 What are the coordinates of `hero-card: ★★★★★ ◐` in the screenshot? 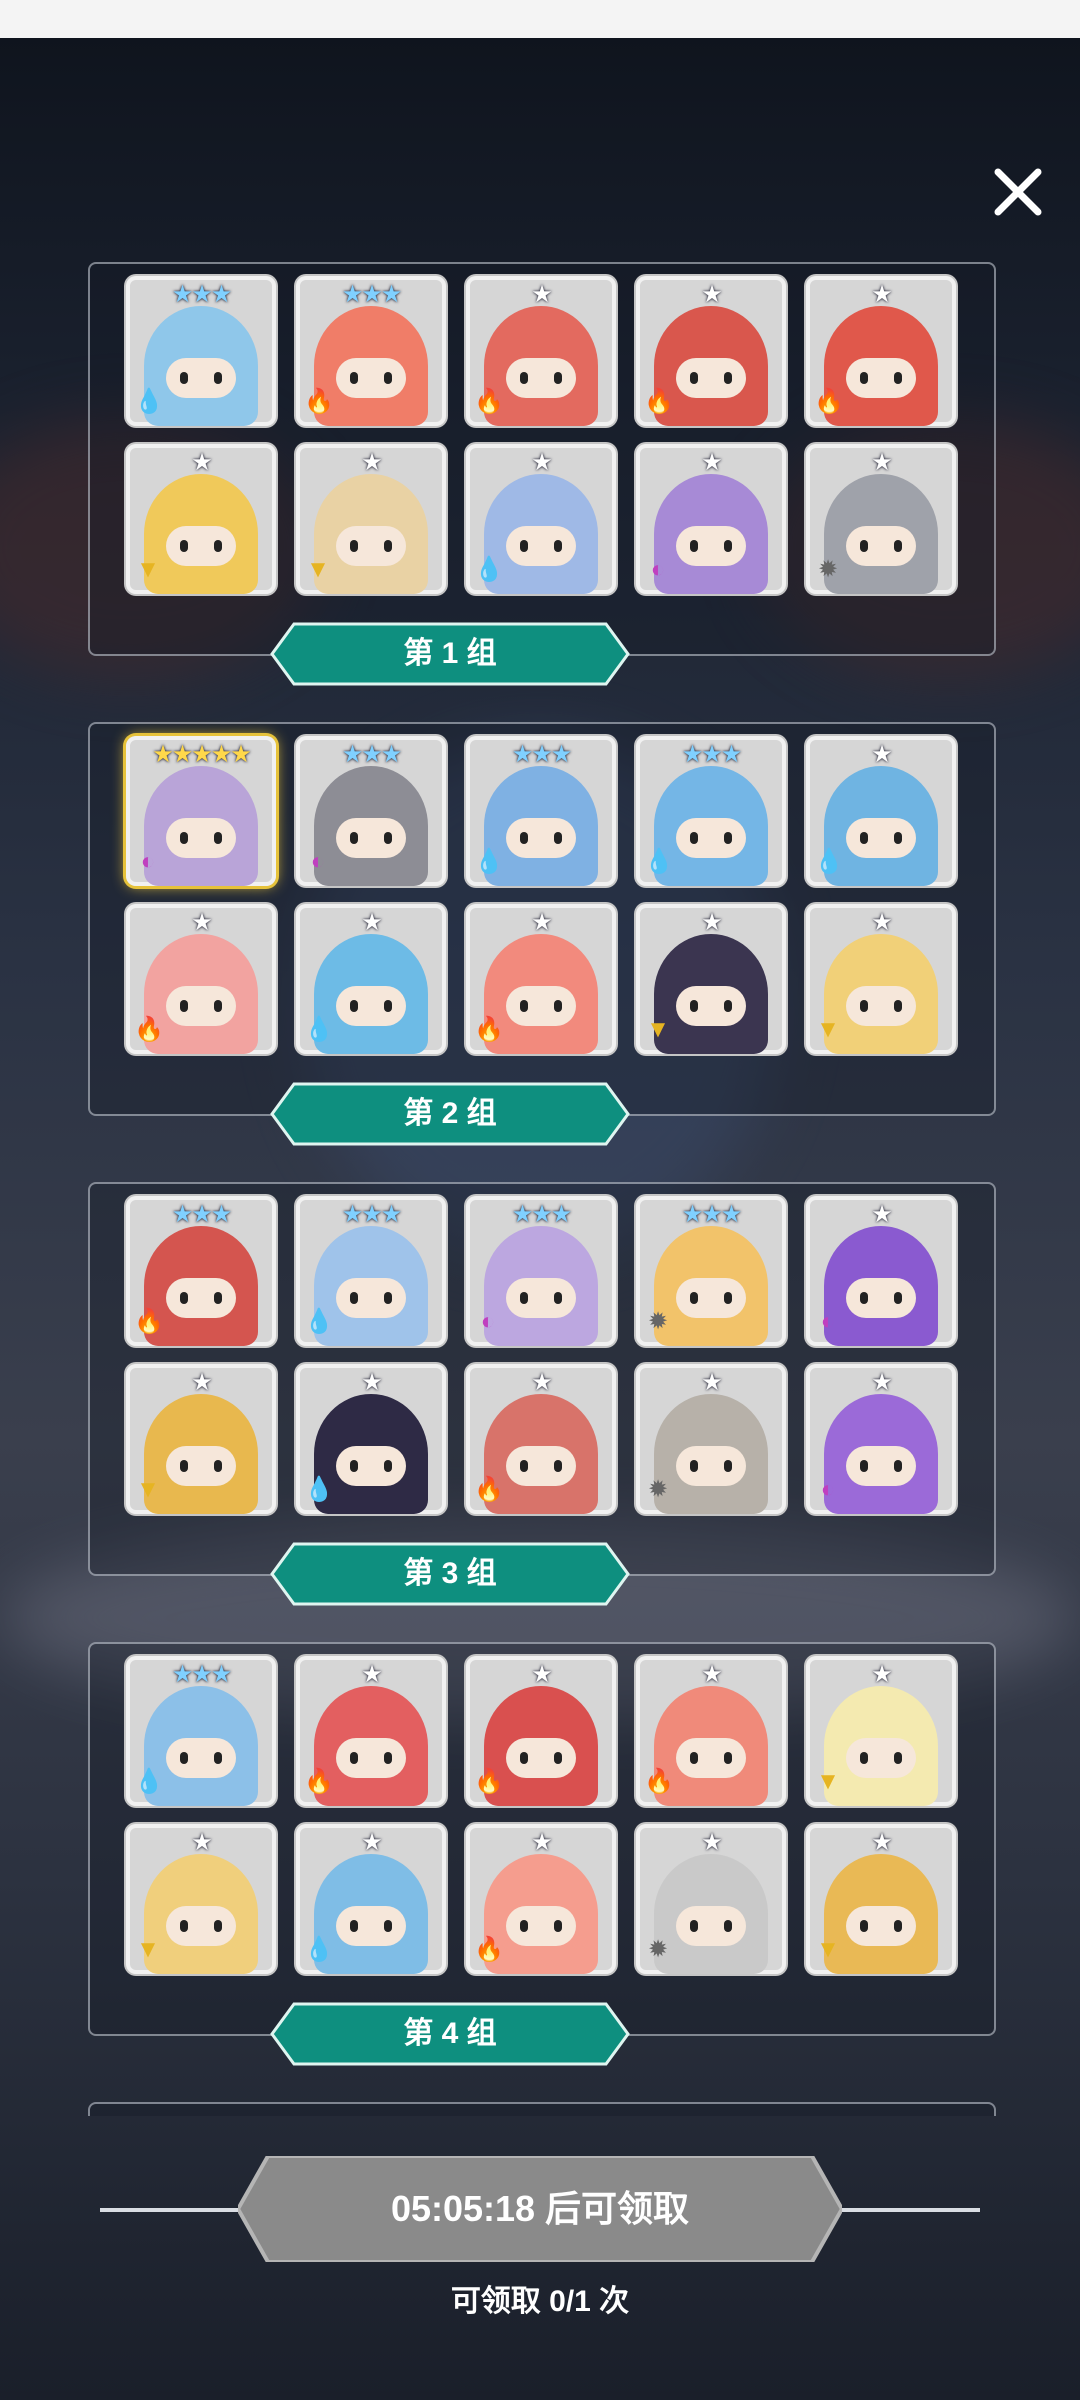 It's located at (201, 811).